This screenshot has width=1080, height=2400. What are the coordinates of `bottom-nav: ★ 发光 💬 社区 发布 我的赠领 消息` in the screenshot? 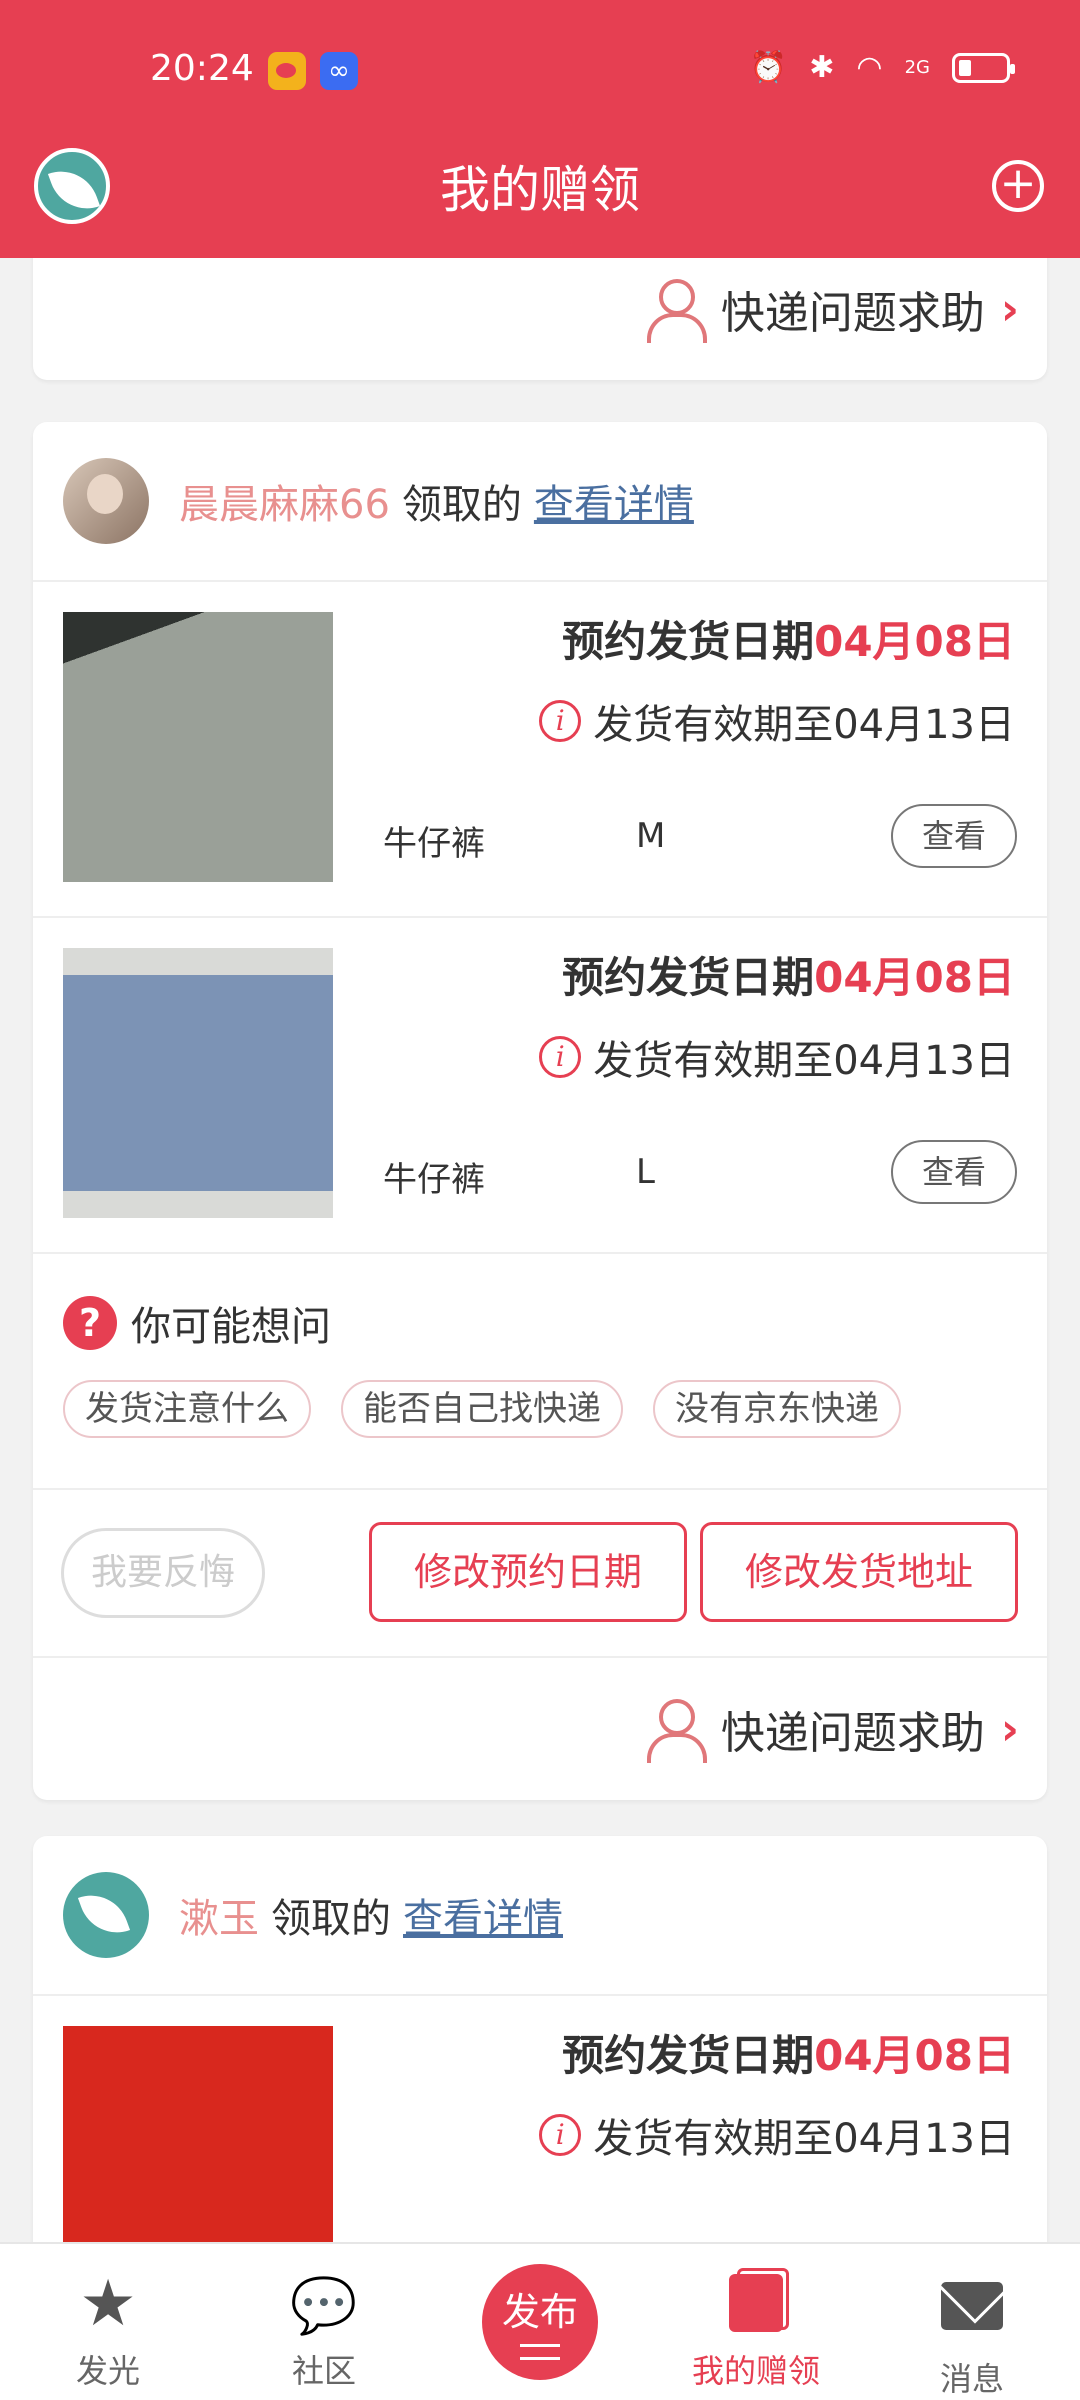 It's located at (540, 2321).